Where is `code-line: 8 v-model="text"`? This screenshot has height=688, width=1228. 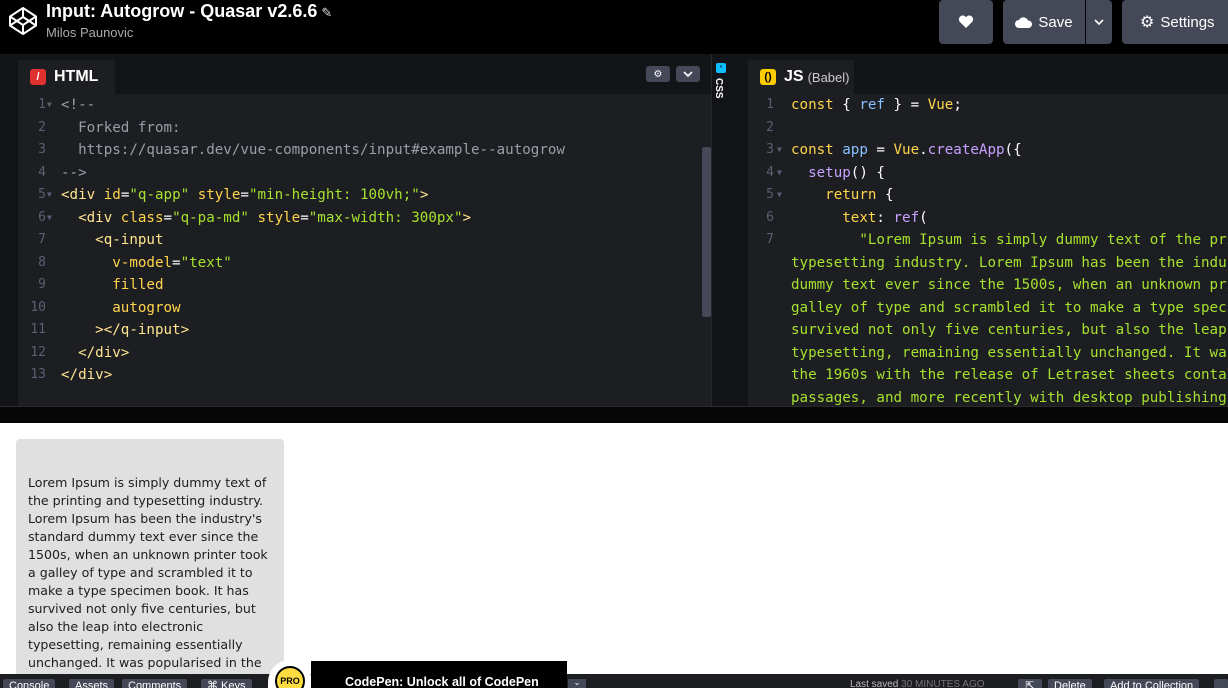
code-line: 8 v-model="text" is located at coordinates (364, 263).